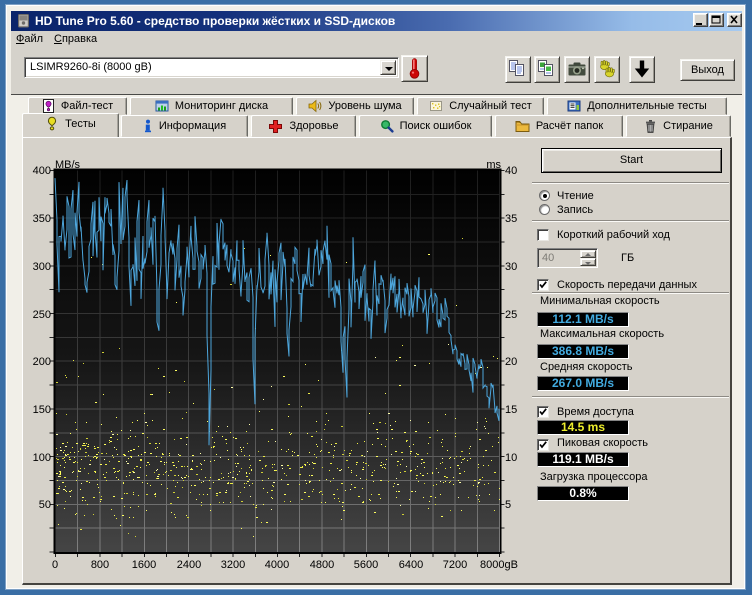  I want to click on svg-text: 5600, so click(366, 565).